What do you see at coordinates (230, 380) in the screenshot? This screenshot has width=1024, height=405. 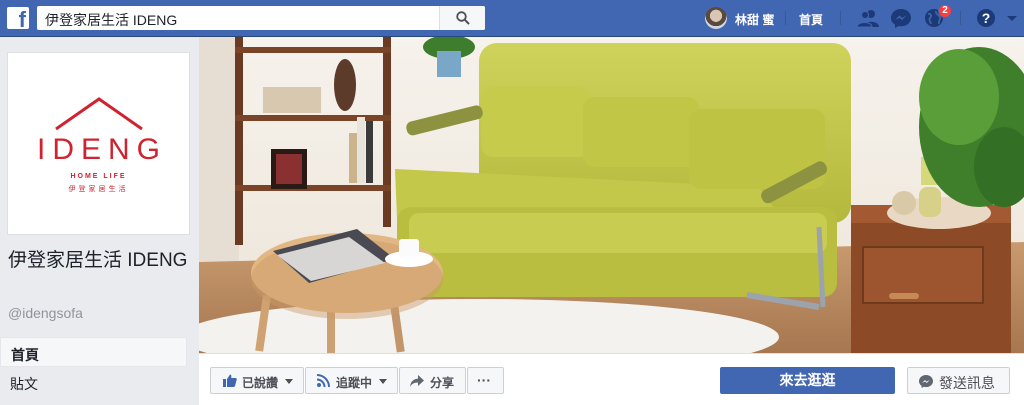 I see `thumbs-up-icon` at bounding box center [230, 380].